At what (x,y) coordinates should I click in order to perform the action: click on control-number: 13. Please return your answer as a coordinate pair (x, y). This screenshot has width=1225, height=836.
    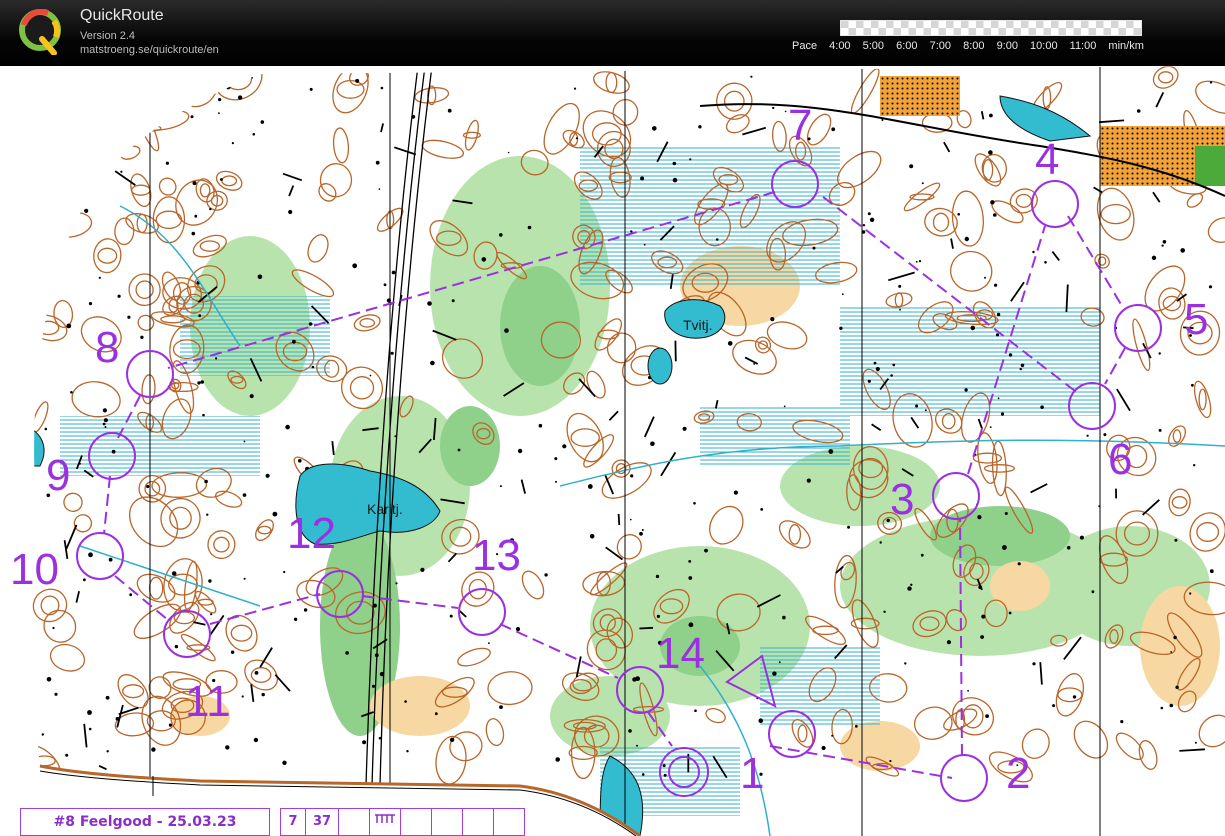
    Looking at the image, I should click on (496, 555).